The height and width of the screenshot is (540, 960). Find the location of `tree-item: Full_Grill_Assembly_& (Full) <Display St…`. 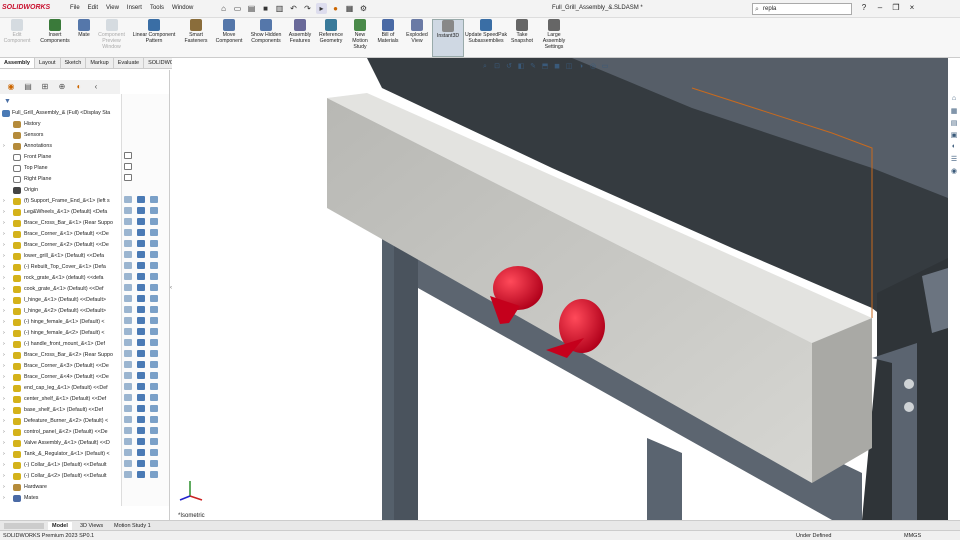

tree-item: Full_Grill_Assembly_& (Full) <Display St… is located at coordinates (60, 113).